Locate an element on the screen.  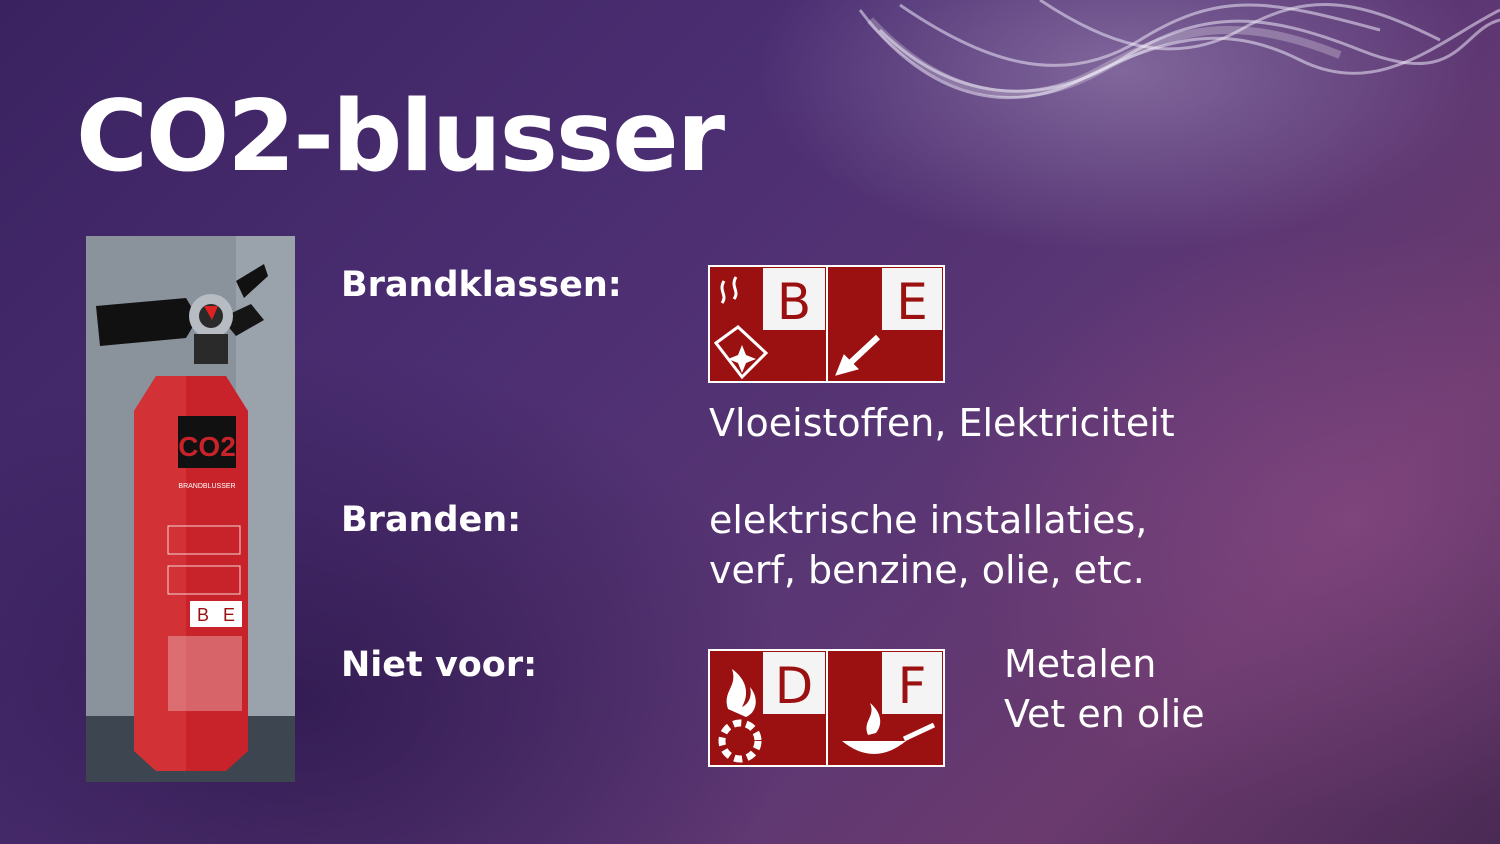
niet-voor-line-2: Vet en olie is located at coordinates (1104, 714).